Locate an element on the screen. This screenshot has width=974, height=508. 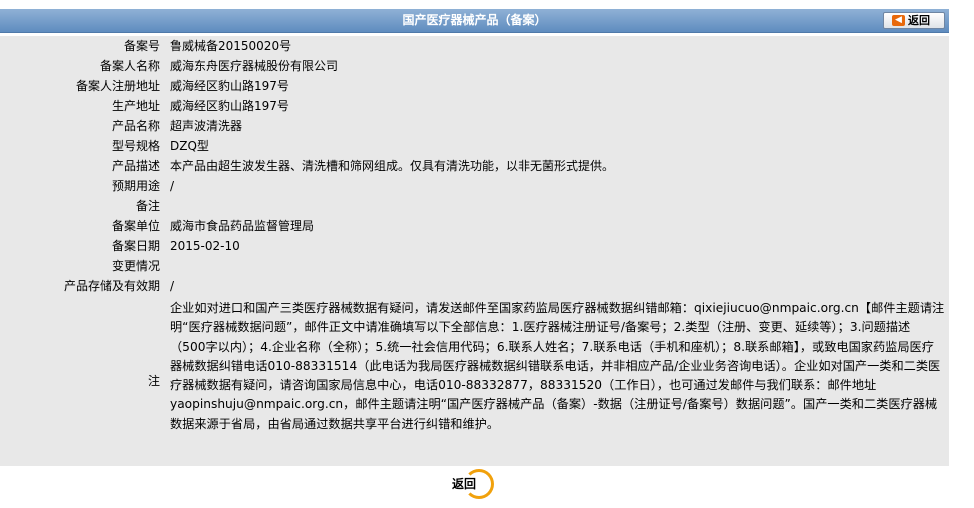
field-label: 备案人注册地址 is located at coordinates (117, 86).